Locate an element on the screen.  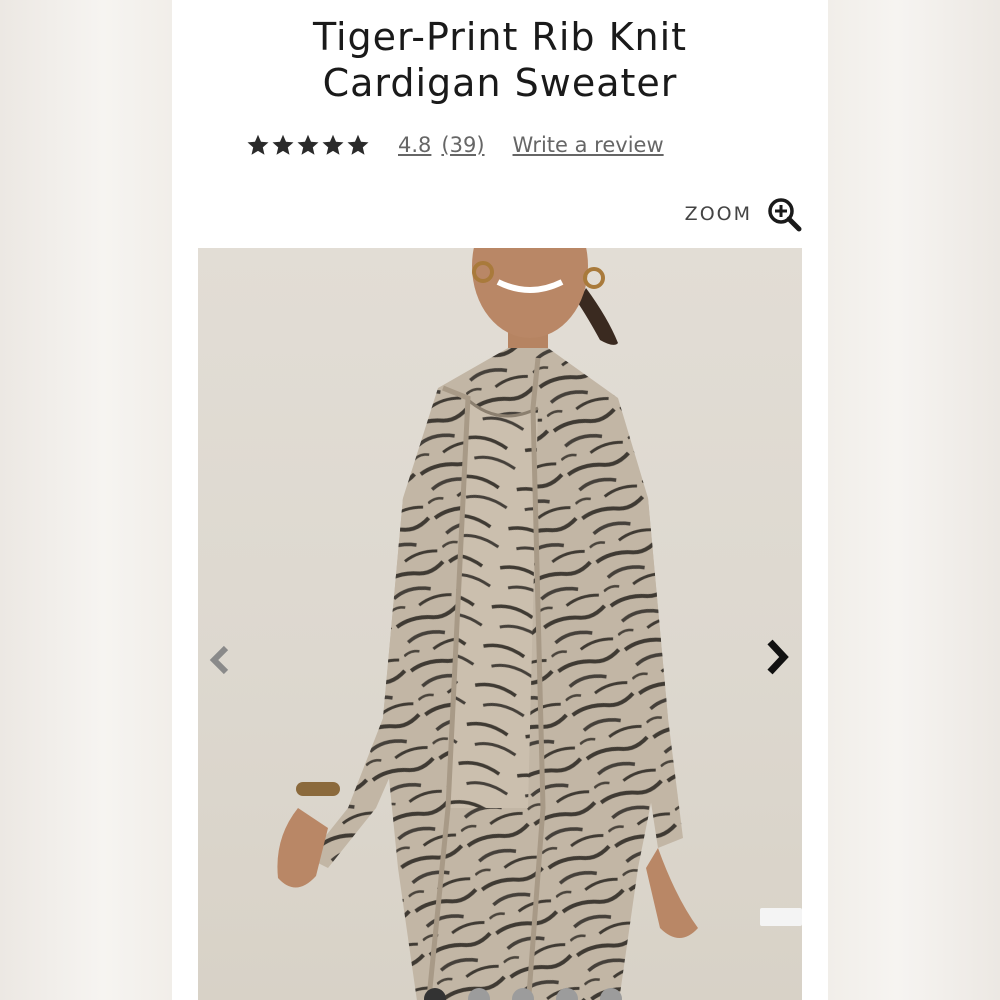
carousel-dots is located at coordinates (523, 994).